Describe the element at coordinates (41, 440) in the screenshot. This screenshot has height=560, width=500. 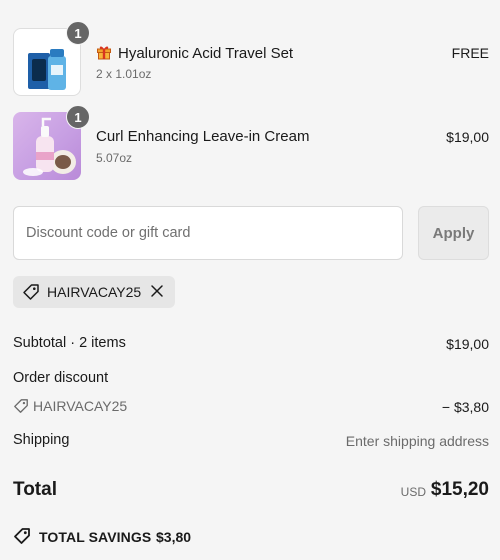
I see `shipping-label: Shipping` at that location.